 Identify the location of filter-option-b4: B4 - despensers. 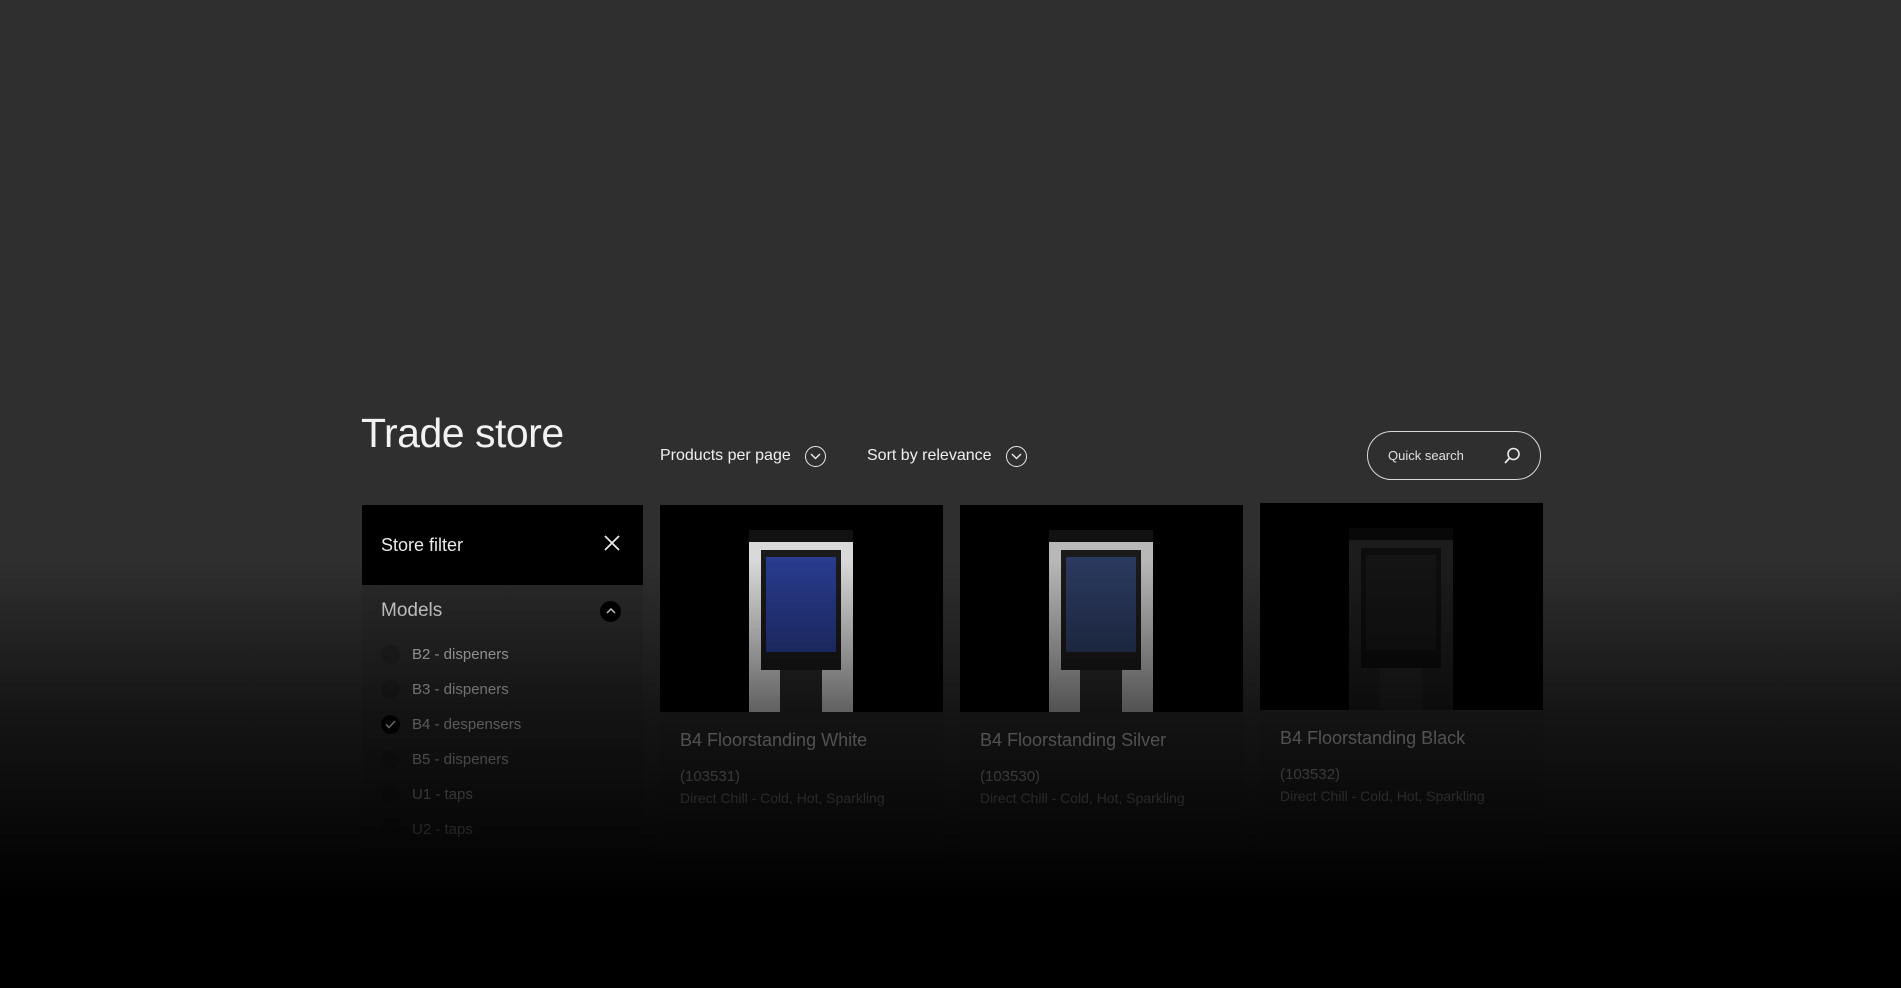
(502, 724).